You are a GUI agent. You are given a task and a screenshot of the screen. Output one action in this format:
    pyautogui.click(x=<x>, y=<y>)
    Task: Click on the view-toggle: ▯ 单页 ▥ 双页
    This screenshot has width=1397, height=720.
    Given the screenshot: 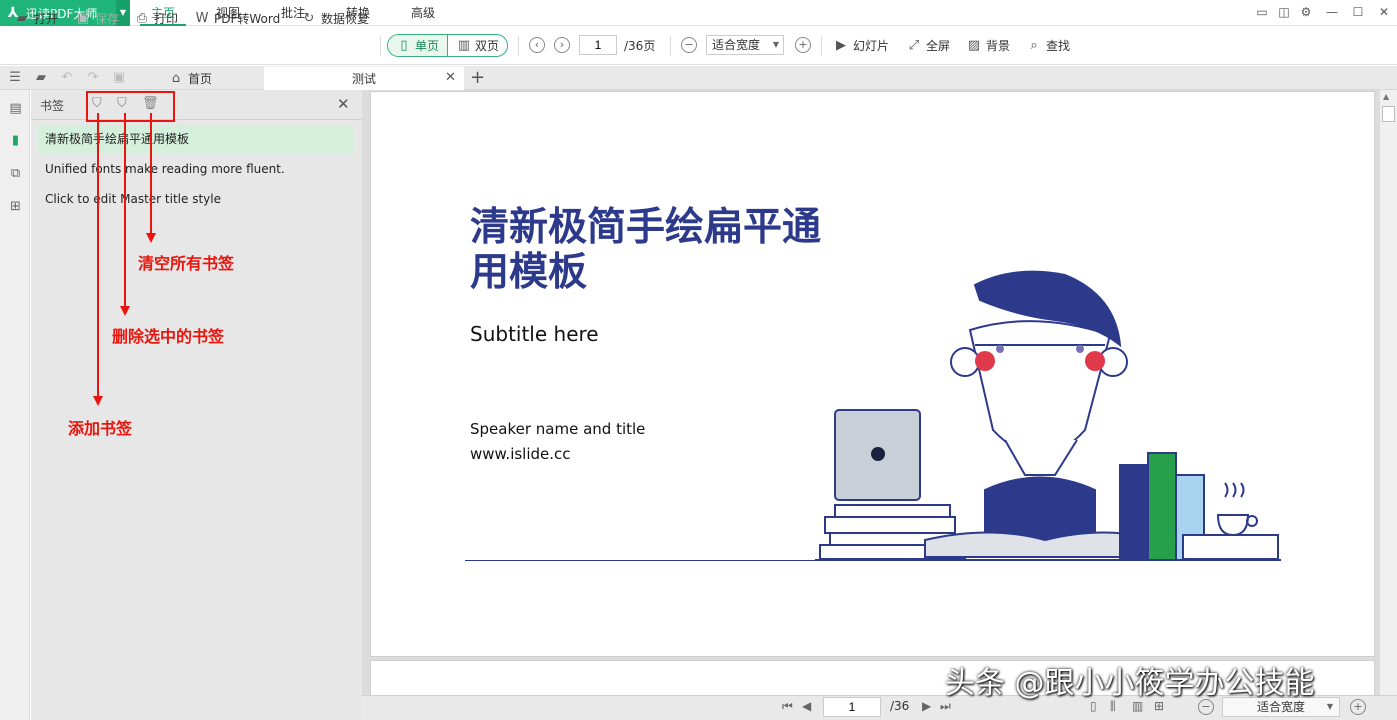 What is the action you would take?
    pyautogui.click(x=447, y=45)
    